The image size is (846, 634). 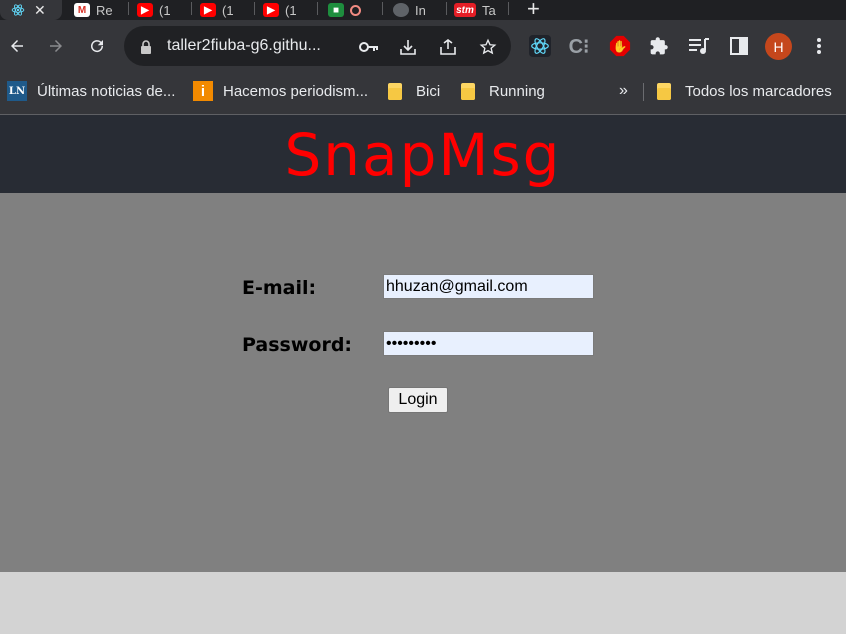 What do you see at coordinates (489, 10) in the screenshot?
I see `tab-title: Ta` at bounding box center [489, 10].